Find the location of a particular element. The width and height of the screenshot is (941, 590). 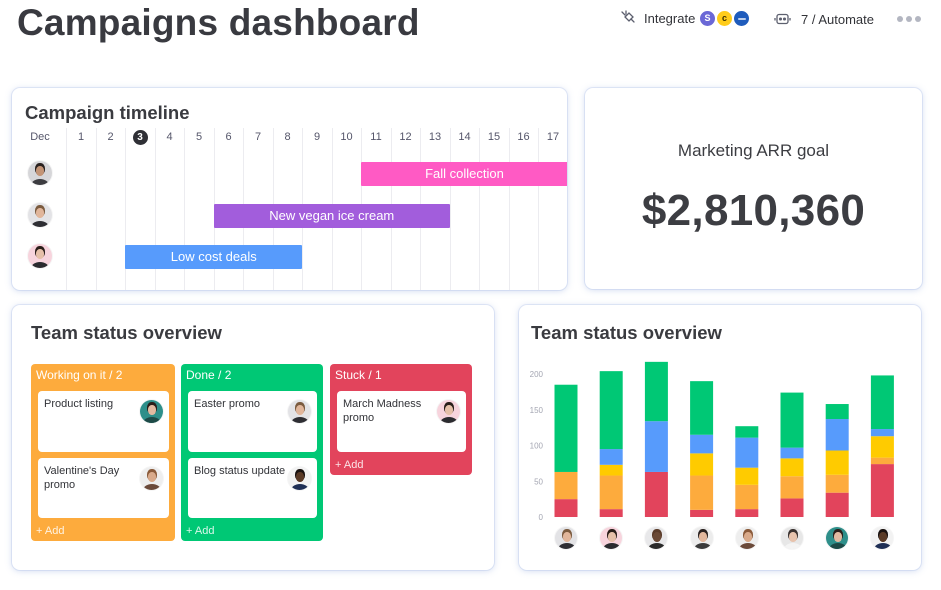

day-label: 2 is located at coordinates (110, 137).